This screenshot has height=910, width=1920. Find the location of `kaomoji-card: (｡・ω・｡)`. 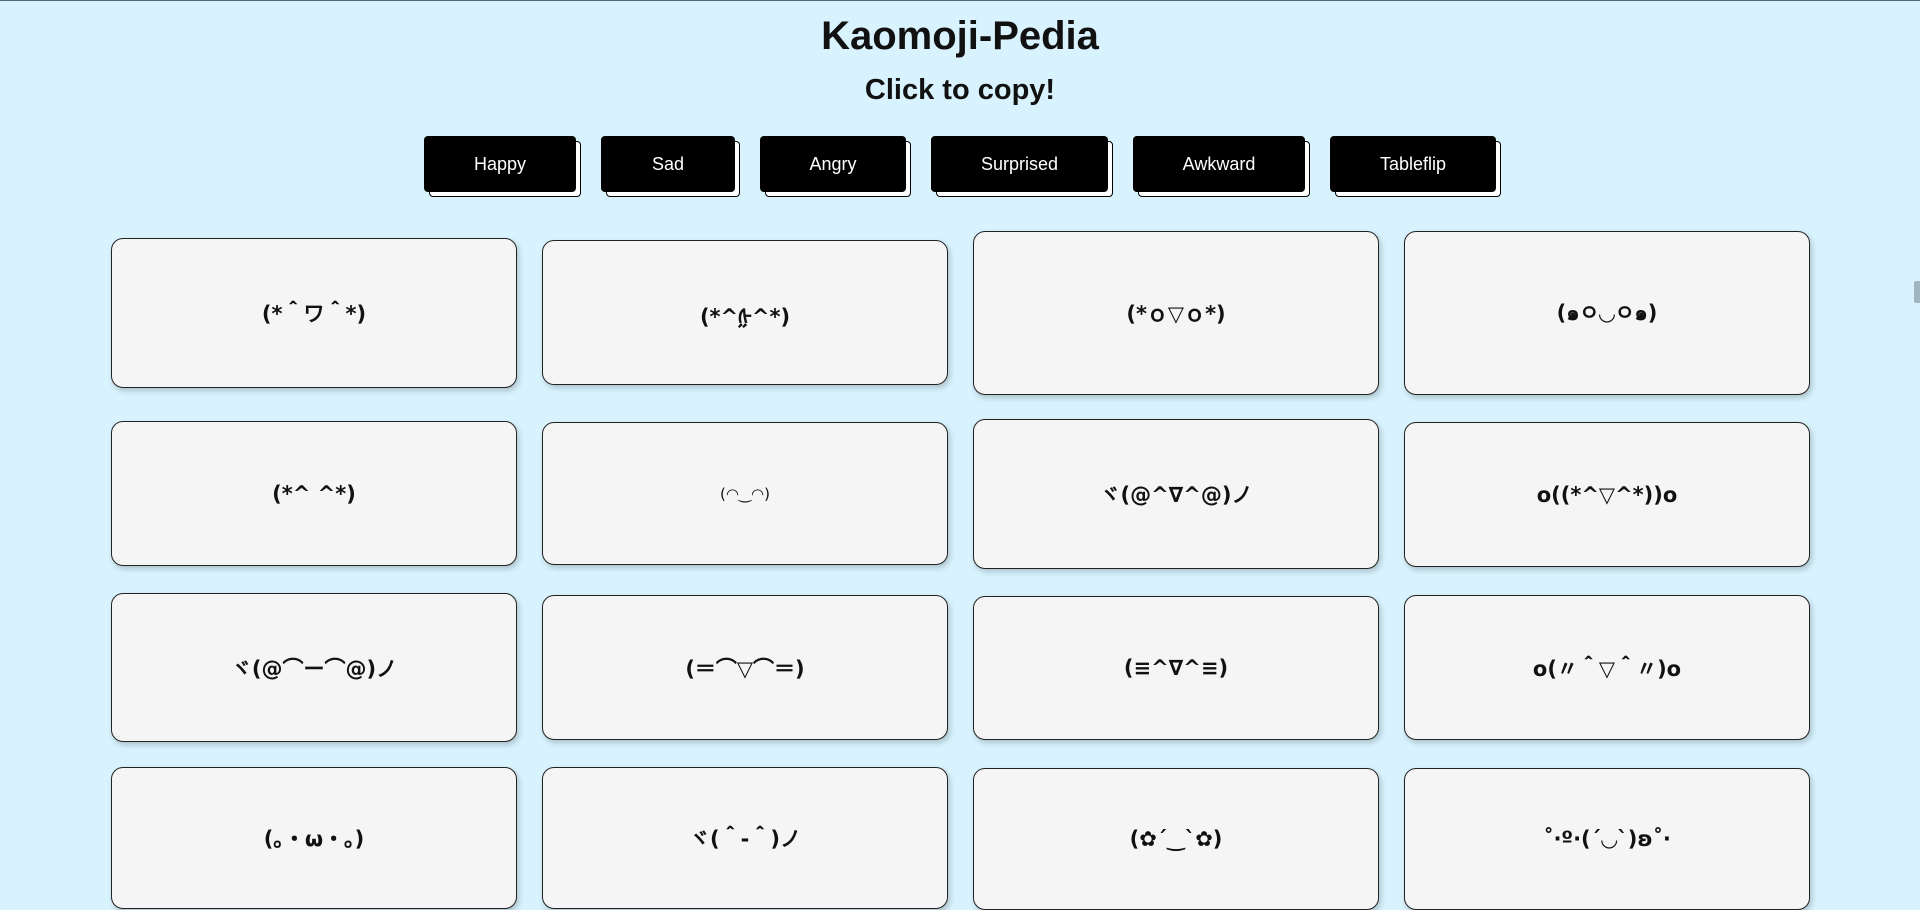

kaomoji-card: (｡・ω・｡) is located at coordinates (314, 838).